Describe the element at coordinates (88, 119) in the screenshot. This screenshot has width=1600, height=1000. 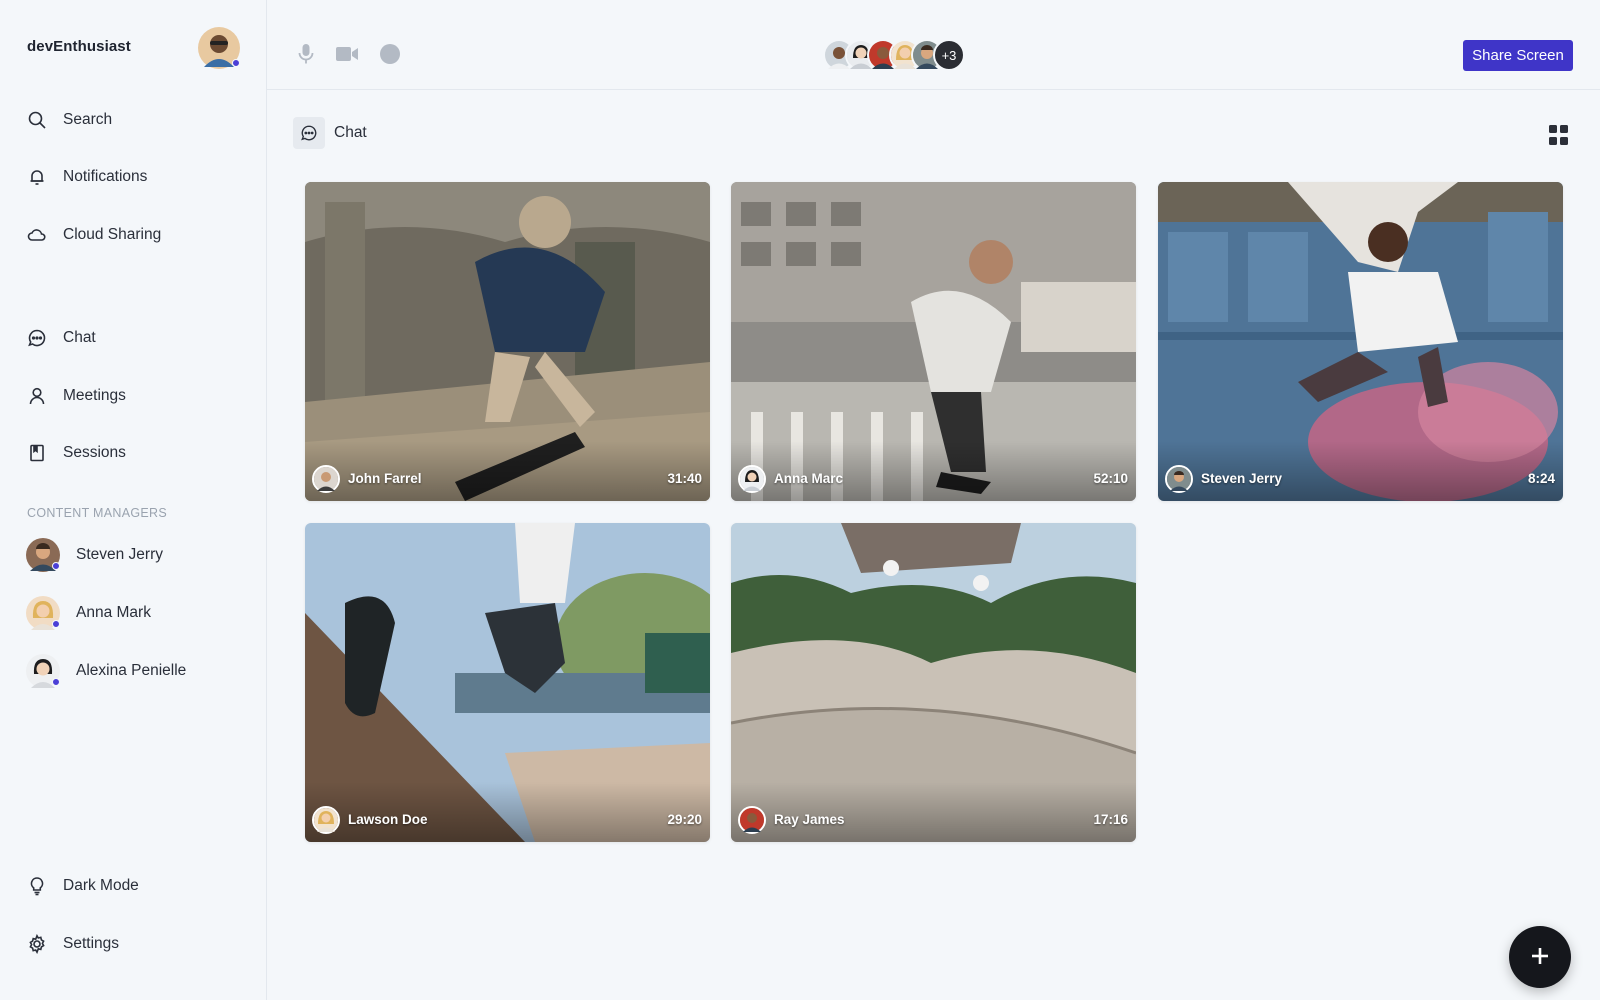
I see `nav-search-label: Search` at that location.